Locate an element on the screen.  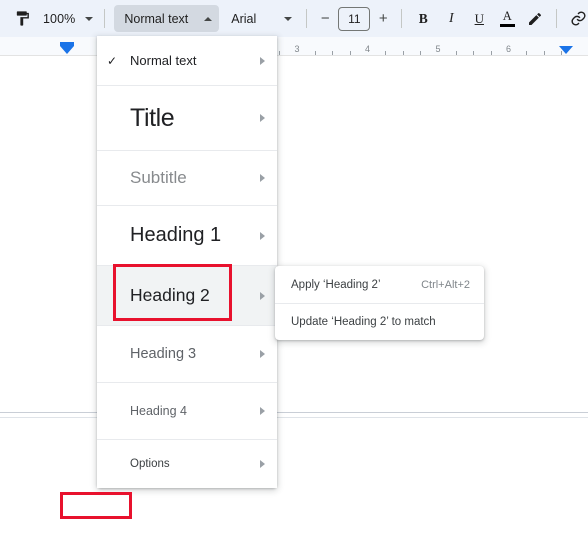
style-menu-item-normal-text: ✓ Normal text is located at coordinates (187, 61).